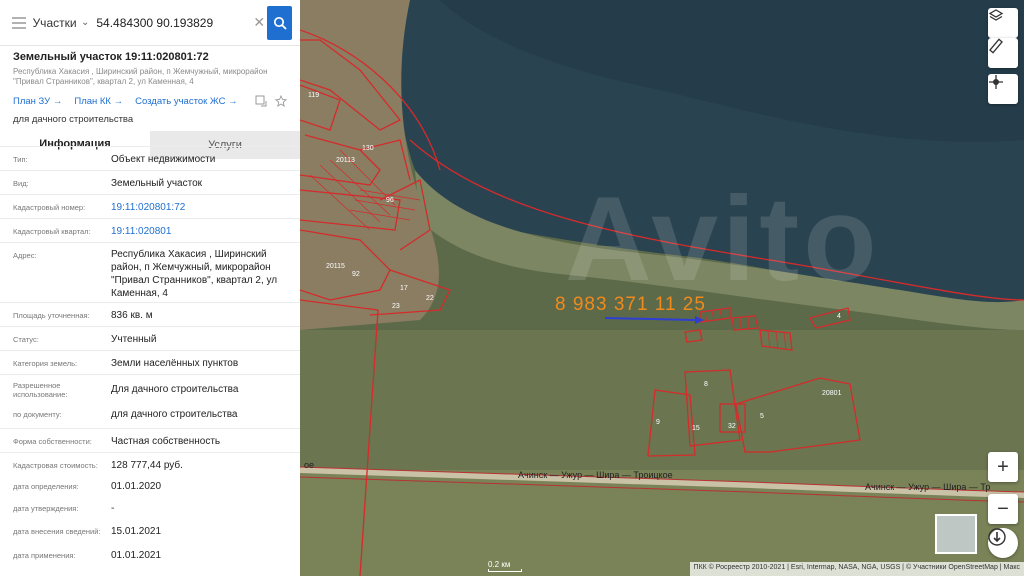  What do you see at coordinates (505, 570) in the screenshot?
I see `scale-bar` at bounding box center [505, 570].